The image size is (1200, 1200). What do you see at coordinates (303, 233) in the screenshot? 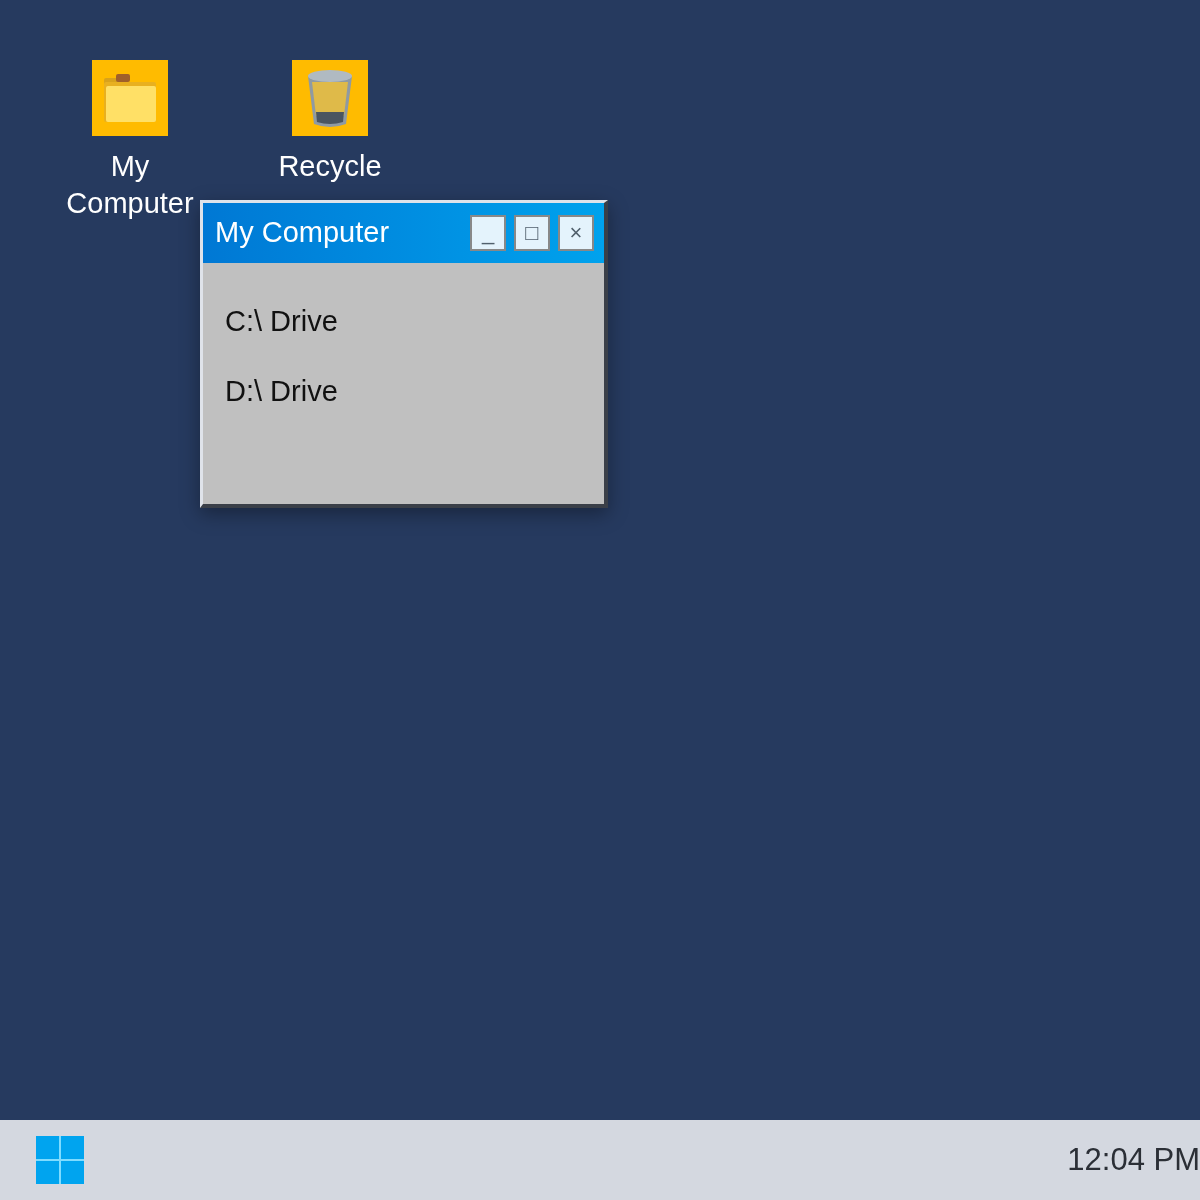
I see `window-title: My Computer` at bounding box center [303, 233].